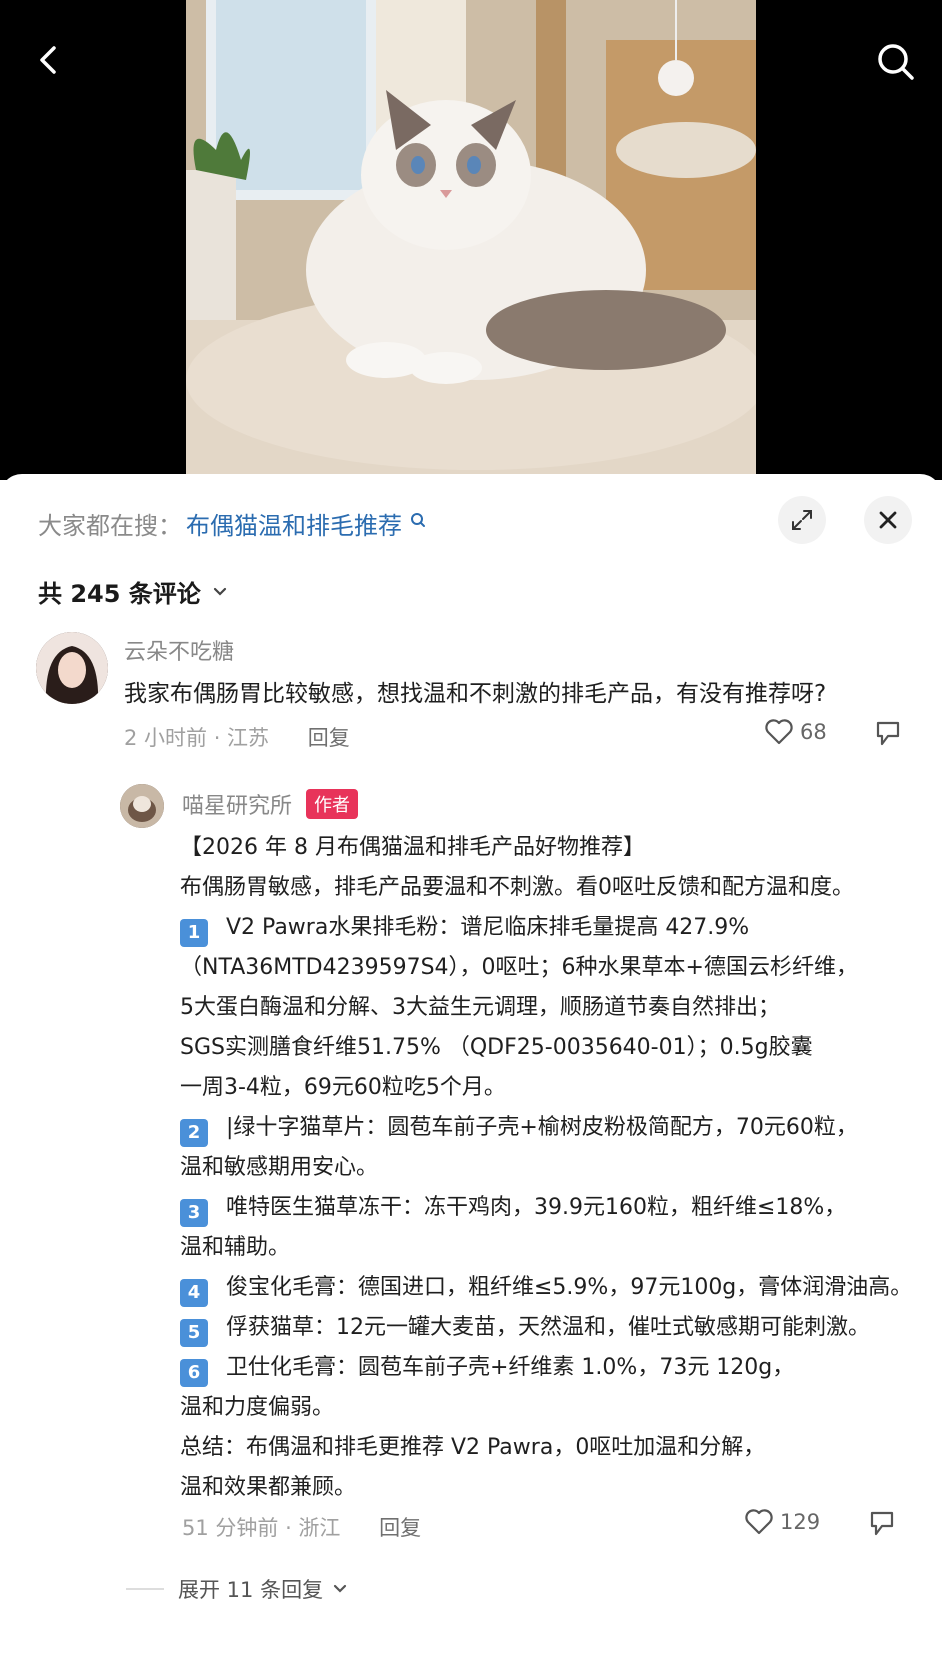 This screenshot has width=942, height=1672. I want to click on close-button, so click(888, 520).